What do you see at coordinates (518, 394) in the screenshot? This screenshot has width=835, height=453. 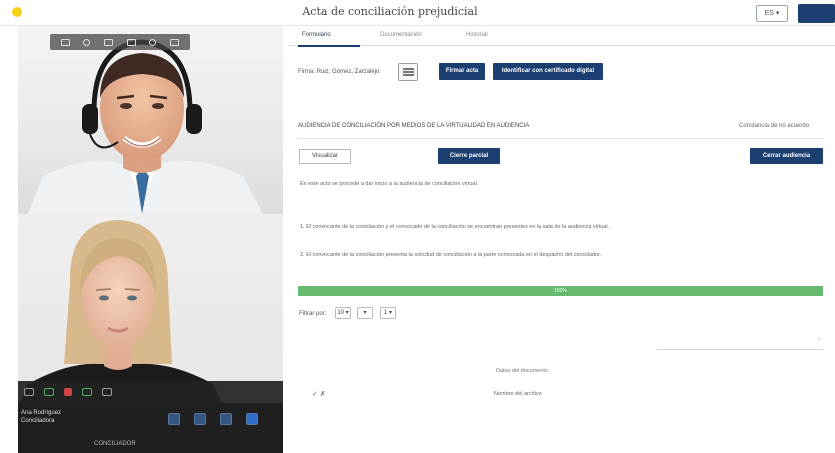 I see `table-cell-value: Nombre del archivo` at bounding box center [518, 394].